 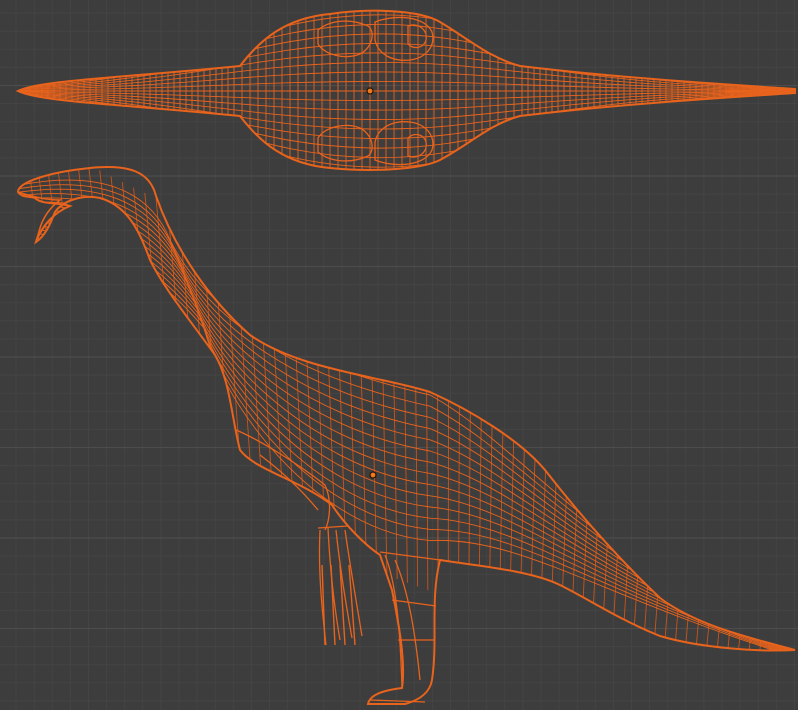 What do you see at coordinates (370, 91) in the screenshot?
I see `top-object-origin` at bounding box center [370, 91].